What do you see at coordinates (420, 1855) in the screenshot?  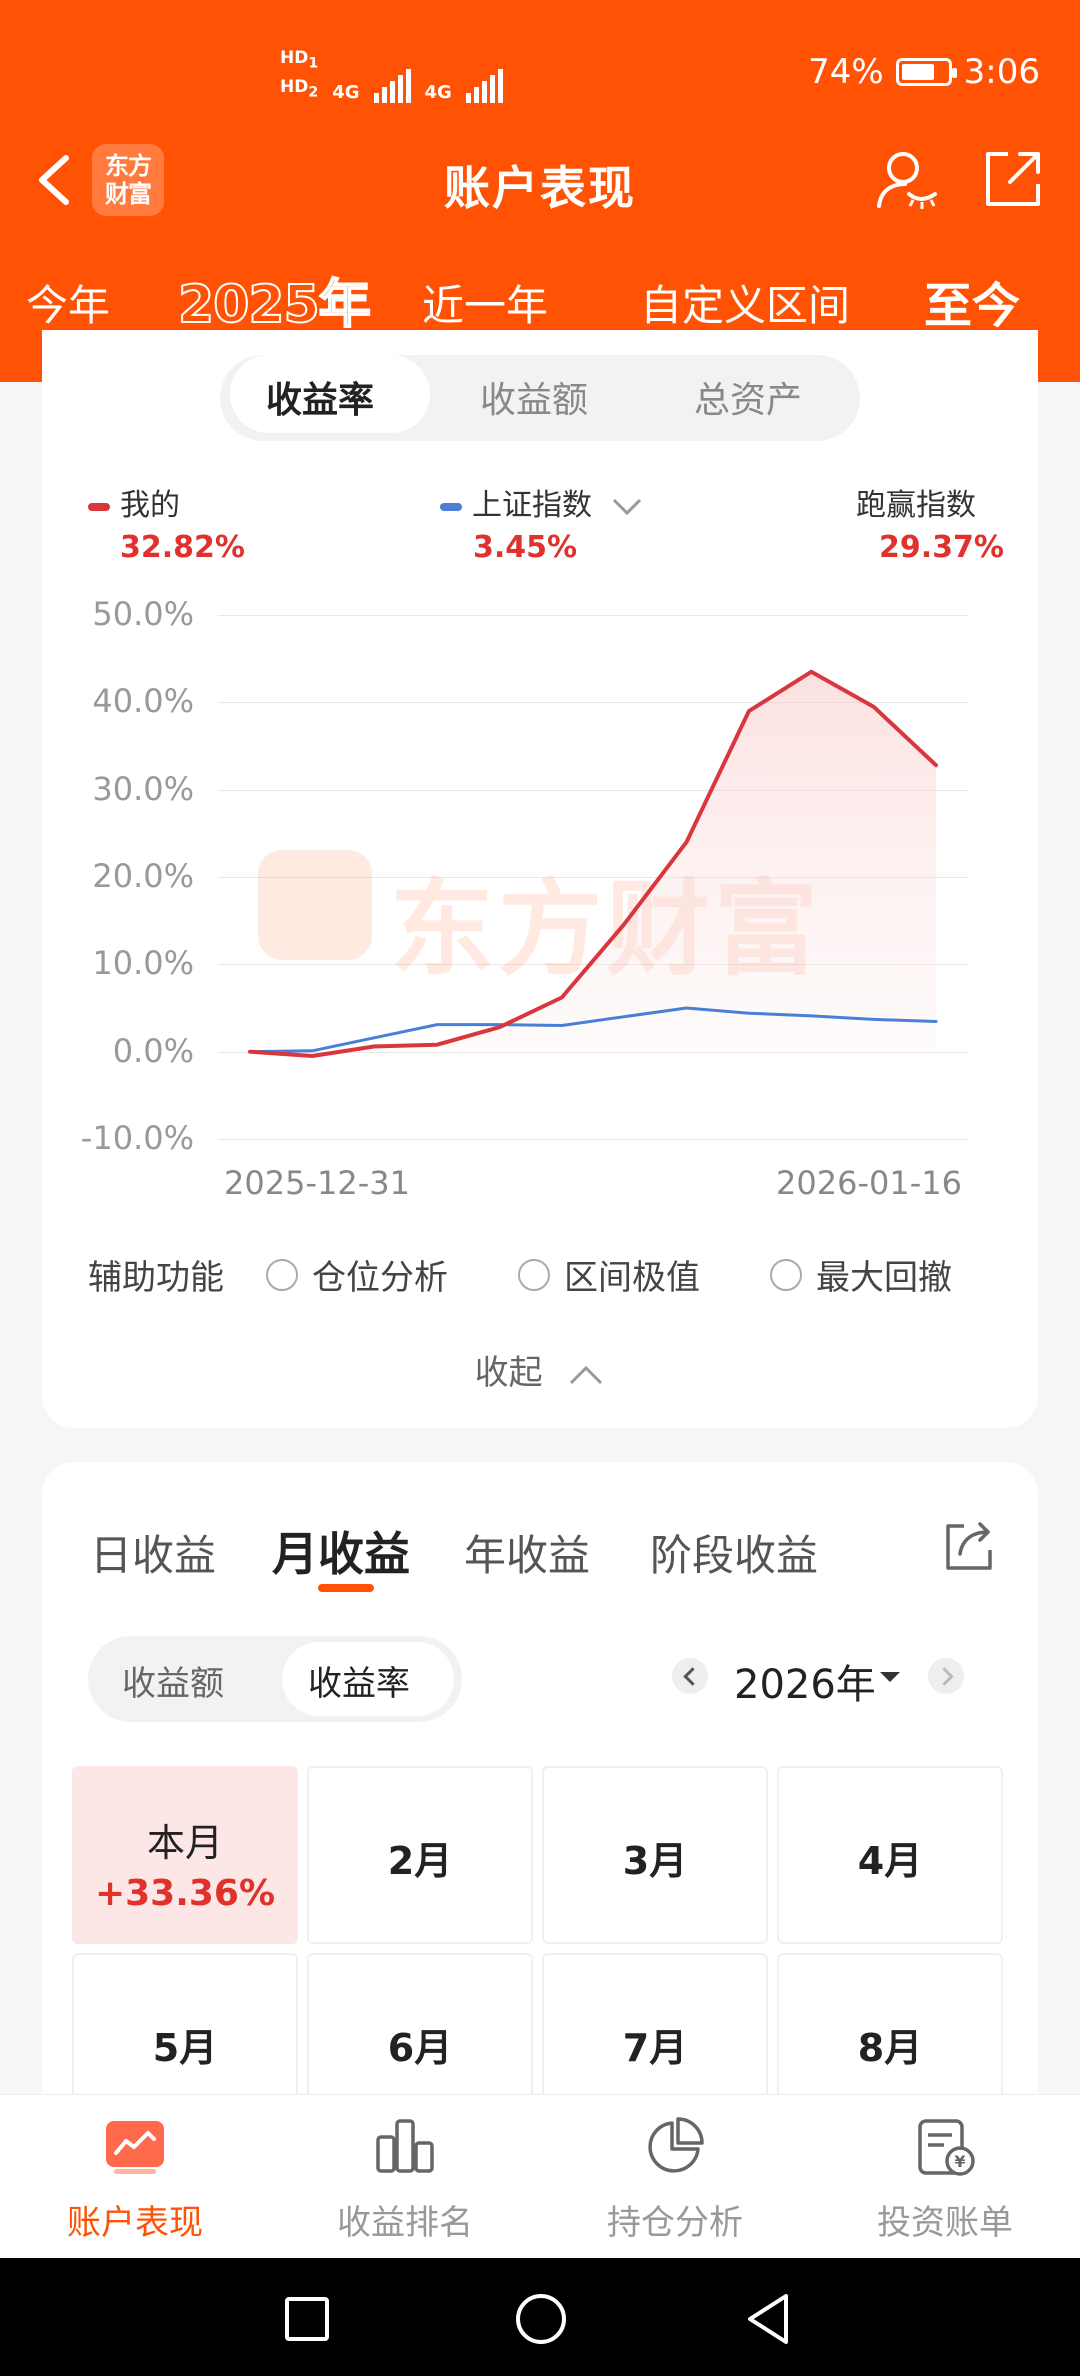 I see `month-cell: 2月` at bounding box center [420, 1855].